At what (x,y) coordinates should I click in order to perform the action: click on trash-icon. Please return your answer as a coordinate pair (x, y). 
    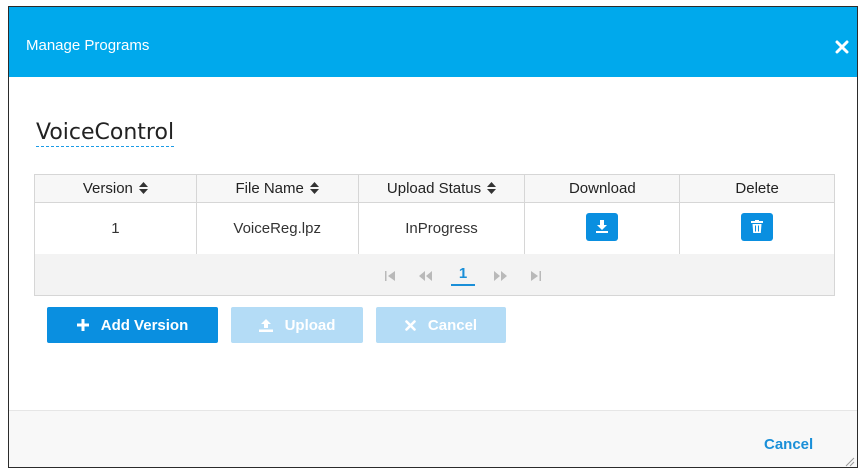
    Looking at the image, I should click on (757, 226).